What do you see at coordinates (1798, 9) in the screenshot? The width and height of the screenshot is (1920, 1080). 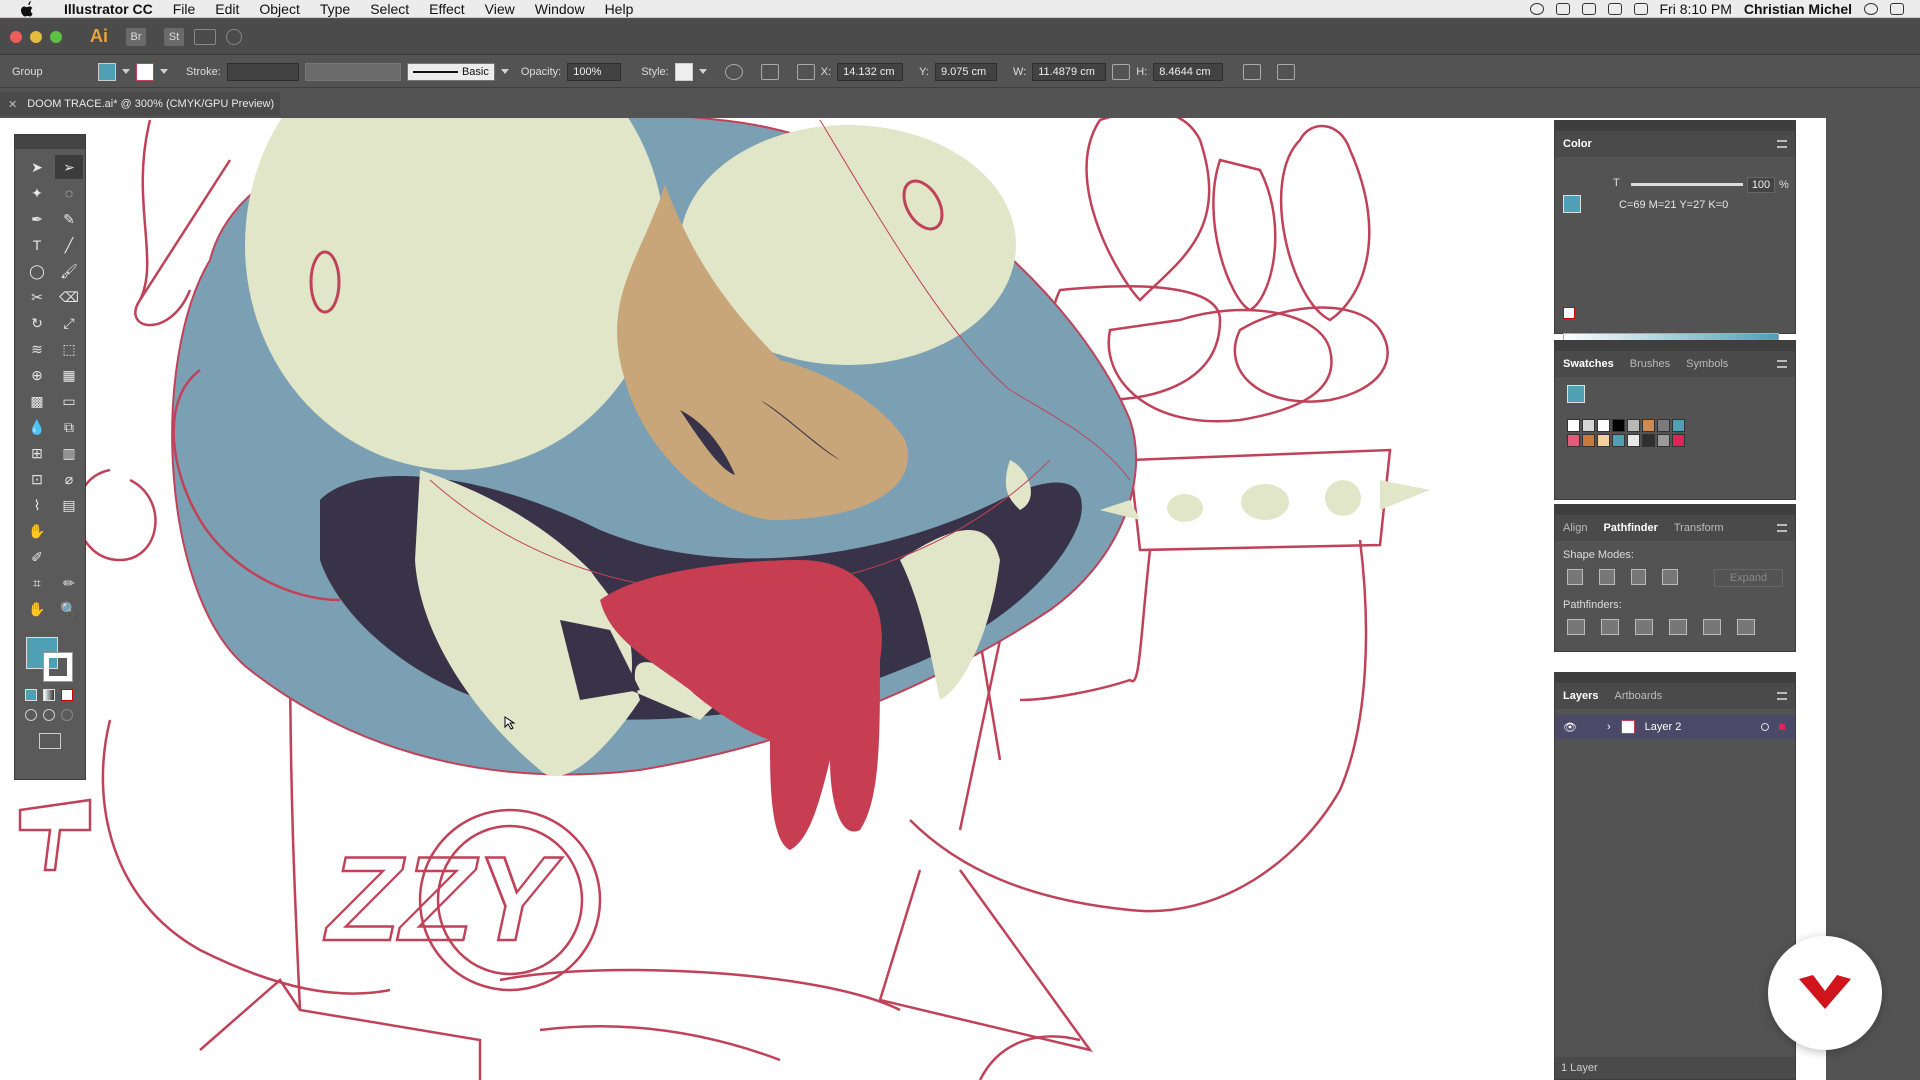 I see `menubar-user: Christian Michel` at bounding box center [1798, 9].